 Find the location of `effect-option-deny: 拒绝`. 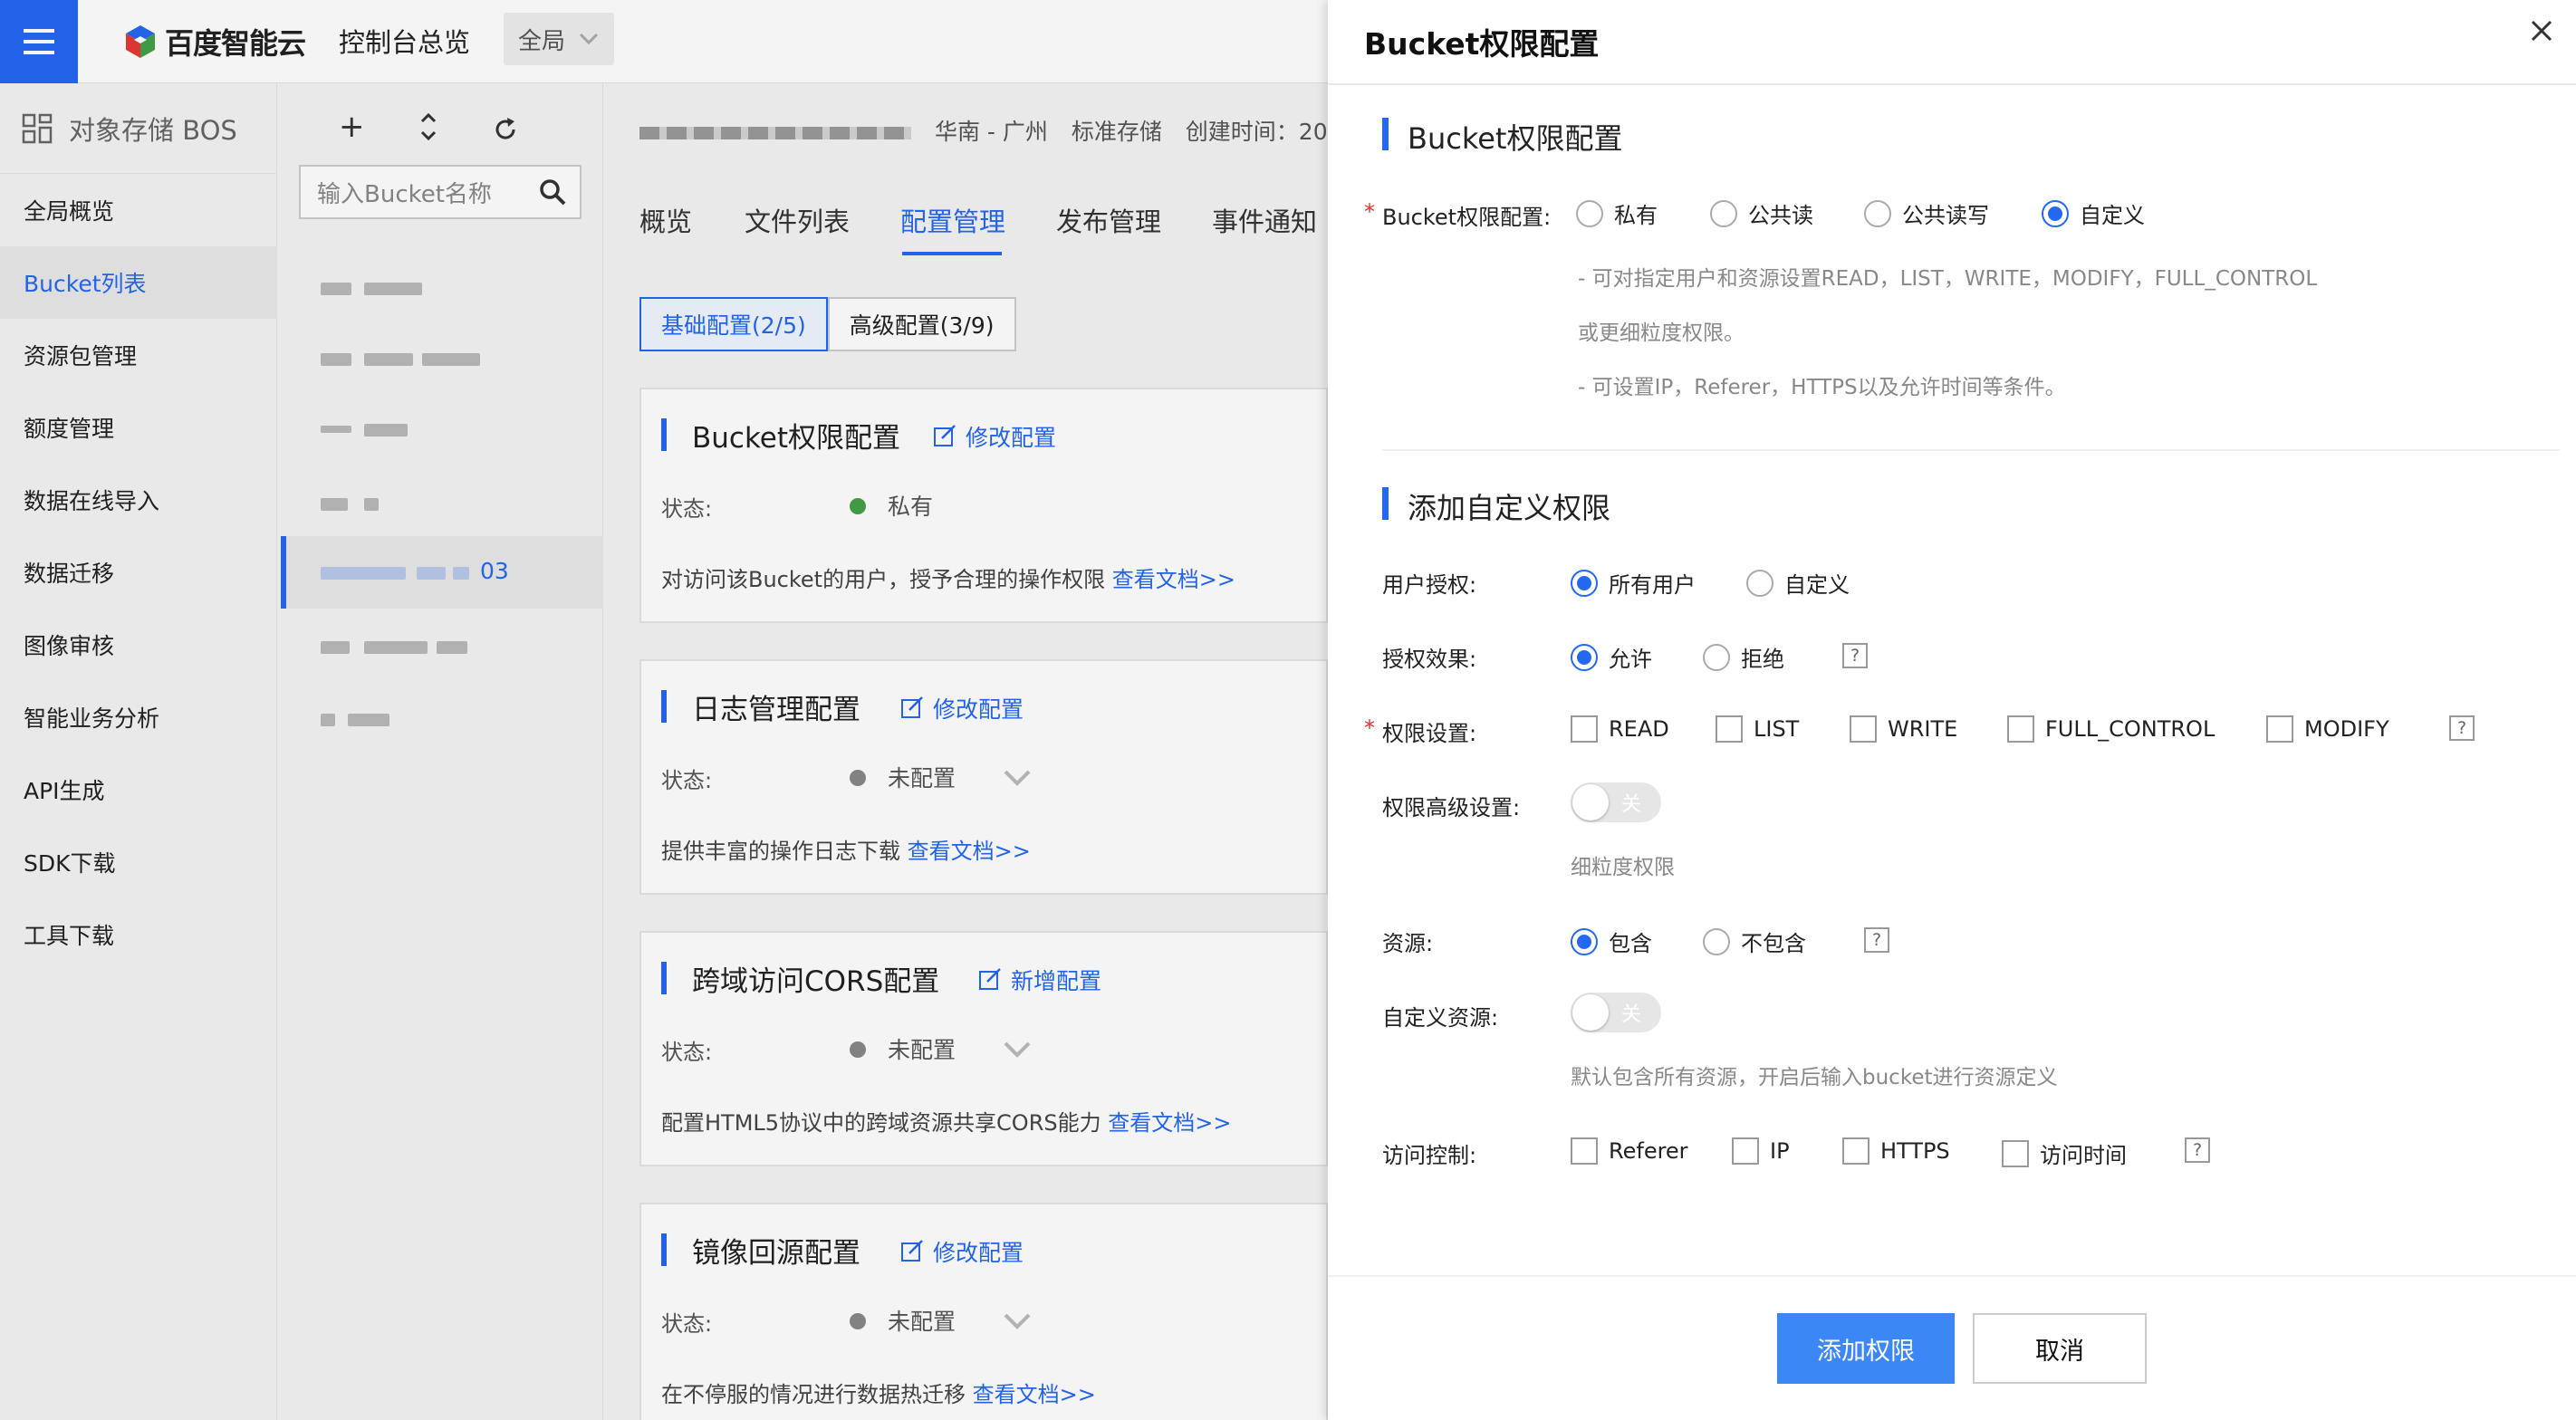

effect-option-deny: 拒绝 is located at coordinates (1743, 657).